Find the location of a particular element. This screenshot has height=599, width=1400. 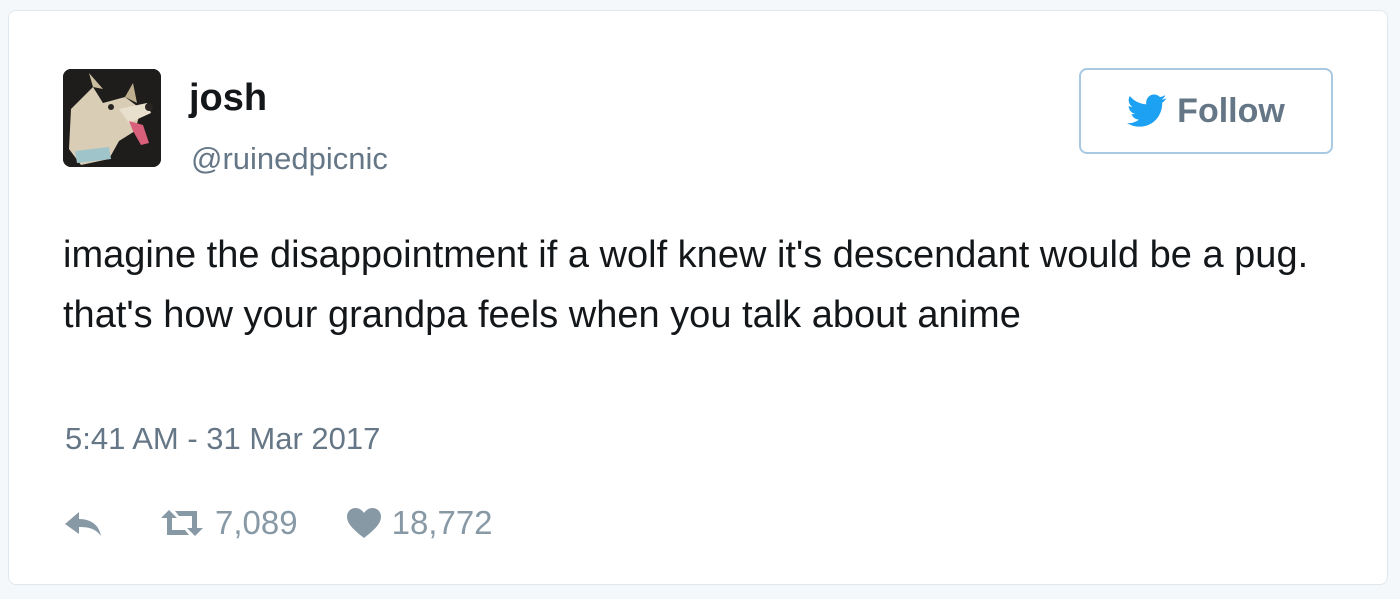

like-button: 18,772 is located at coordinates (419, 523).